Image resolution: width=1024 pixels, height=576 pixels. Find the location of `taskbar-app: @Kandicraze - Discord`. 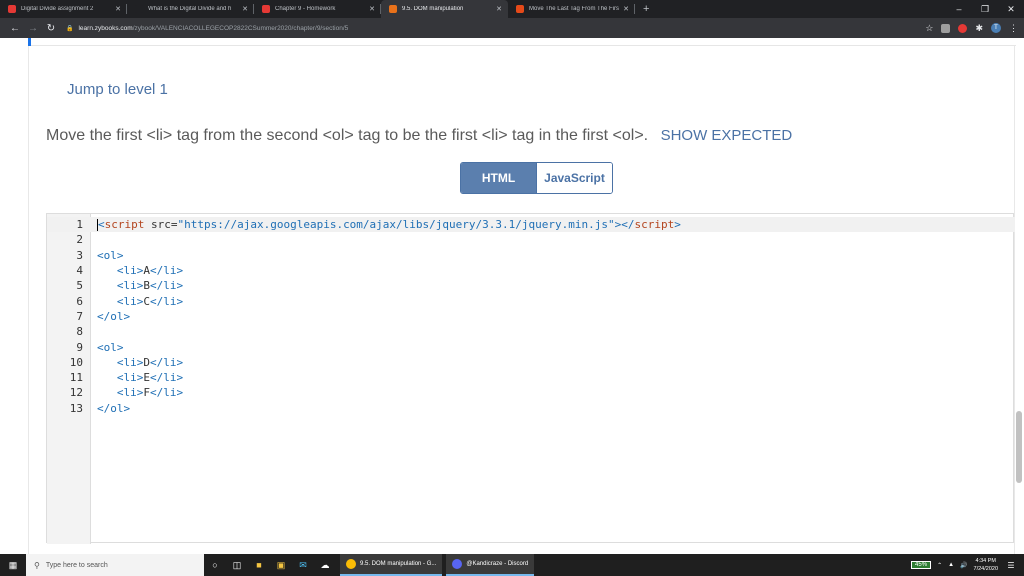

taskbar-app: @Kandicraze - Discord is located at coordinates (490, 565).